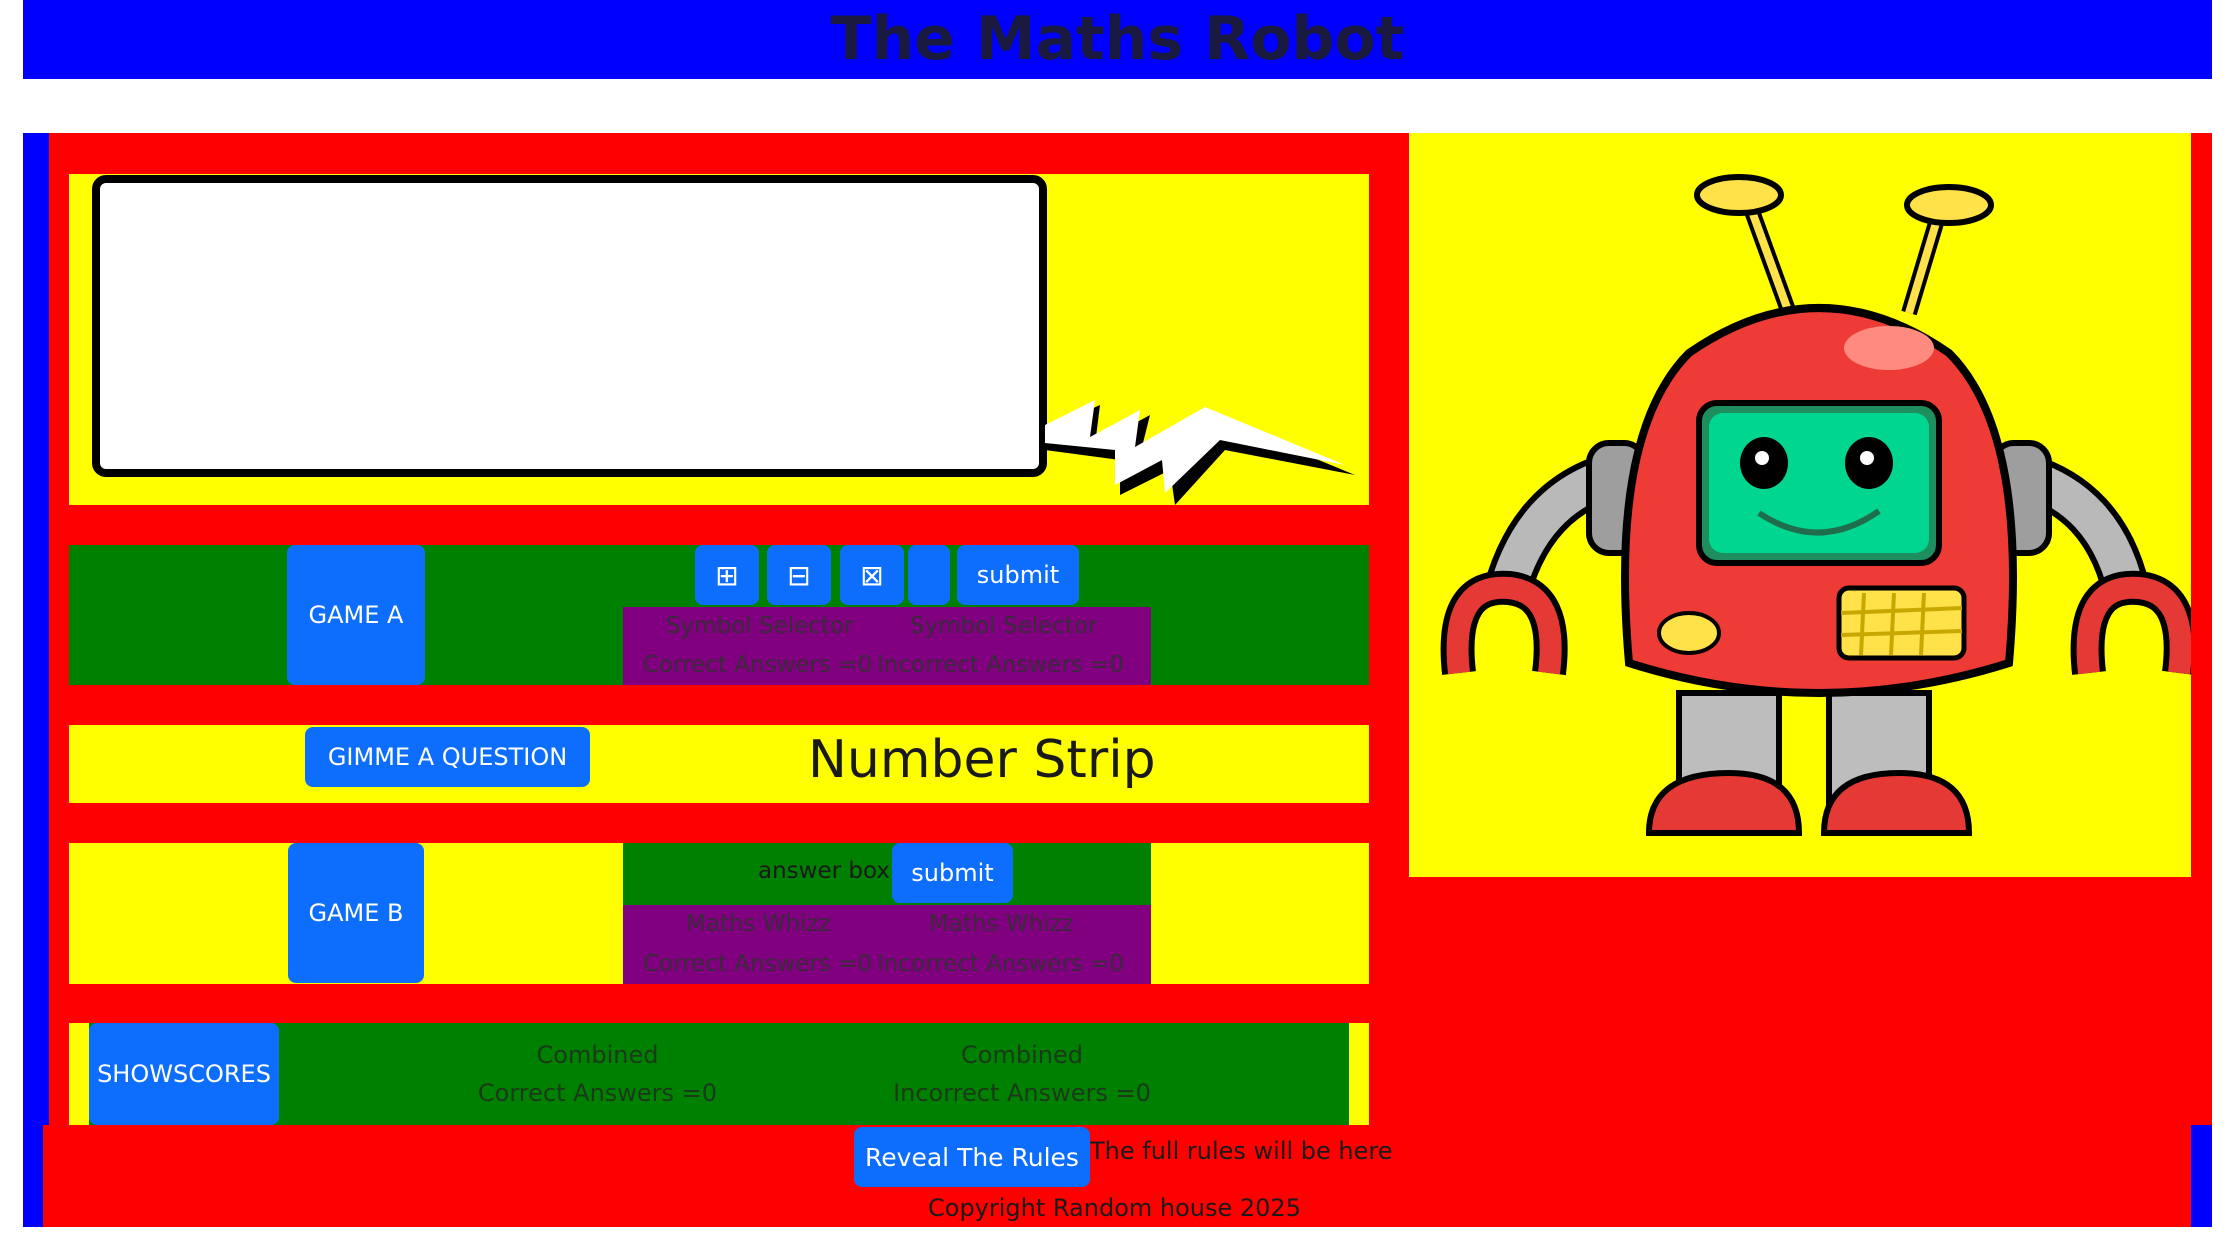 The image size is (2229, 1246). What do you see at coordinates (952, 873) in the screenshot?
I see `game-b-submit-button: submit` at bounding box center [952, 873].